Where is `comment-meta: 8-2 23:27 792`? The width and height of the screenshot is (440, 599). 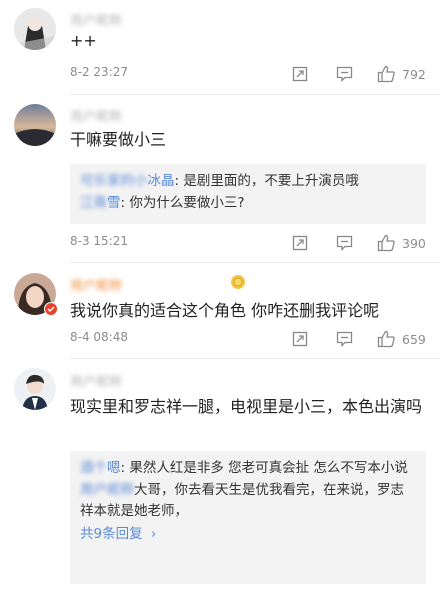
comment-meta: 8-2 23:27 792 is located at coordinates (248, 74).